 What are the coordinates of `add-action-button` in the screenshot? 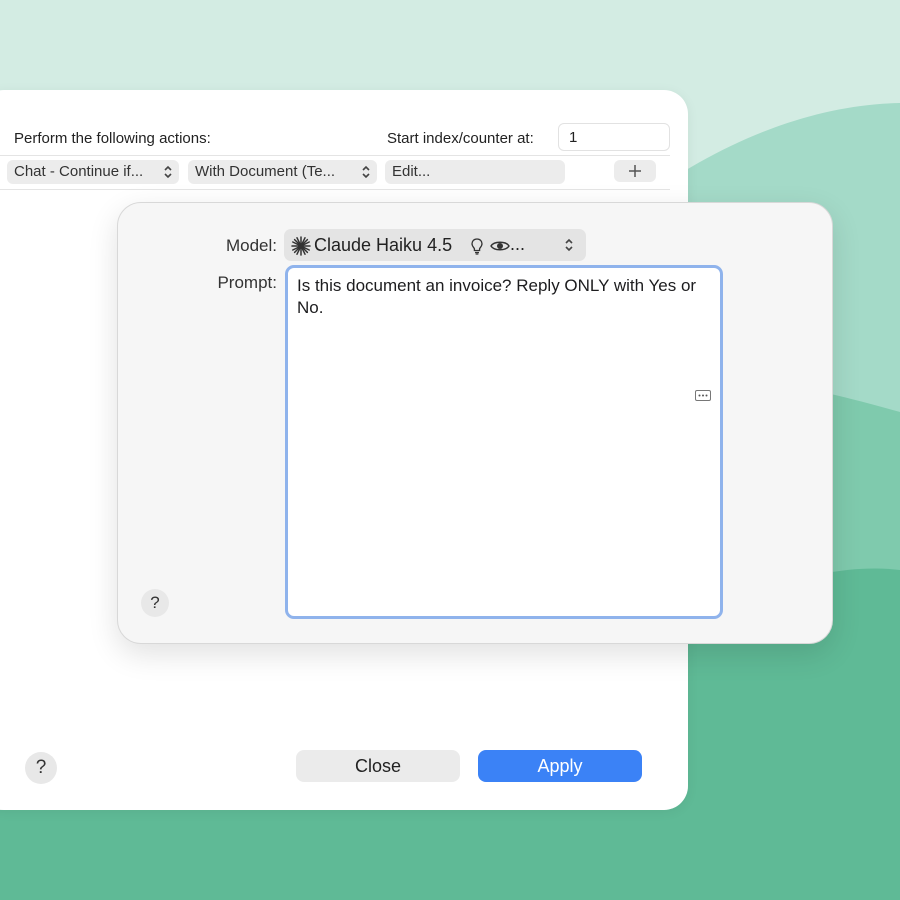 It's located at (635, 171).